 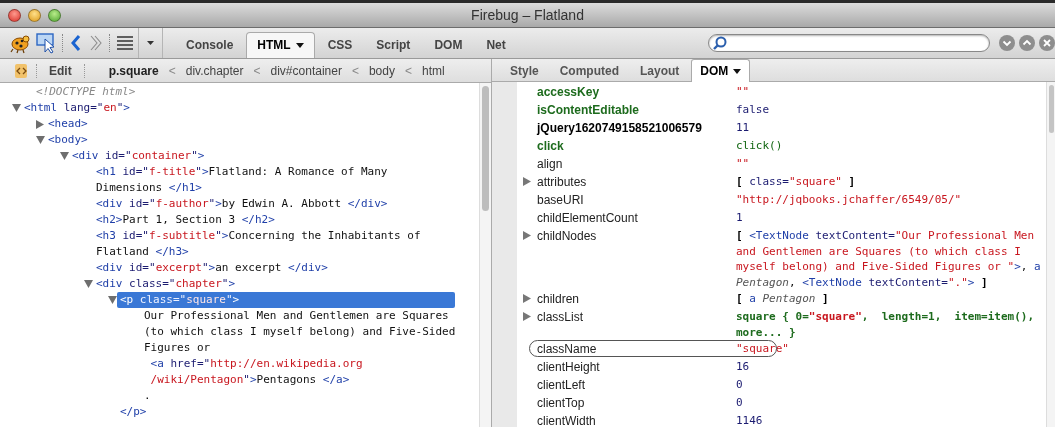 I want to click on property-value: 16, so click(x=743, y=367).